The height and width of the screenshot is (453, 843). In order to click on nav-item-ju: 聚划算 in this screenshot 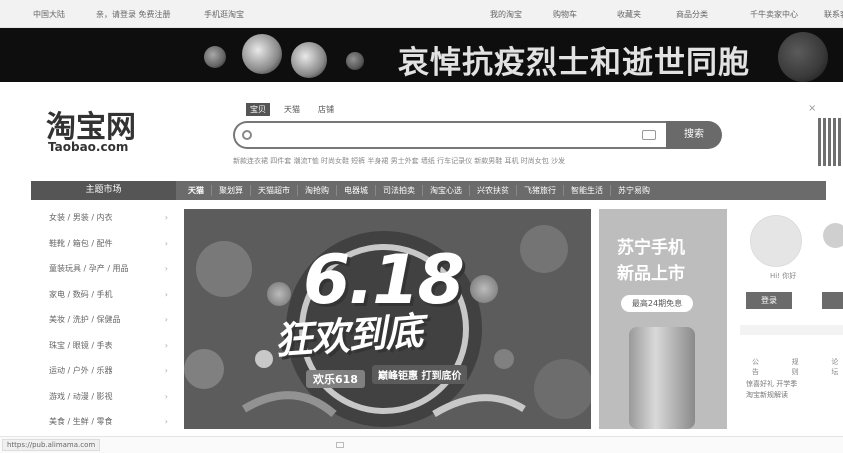, I will do `click(230, 190)`.